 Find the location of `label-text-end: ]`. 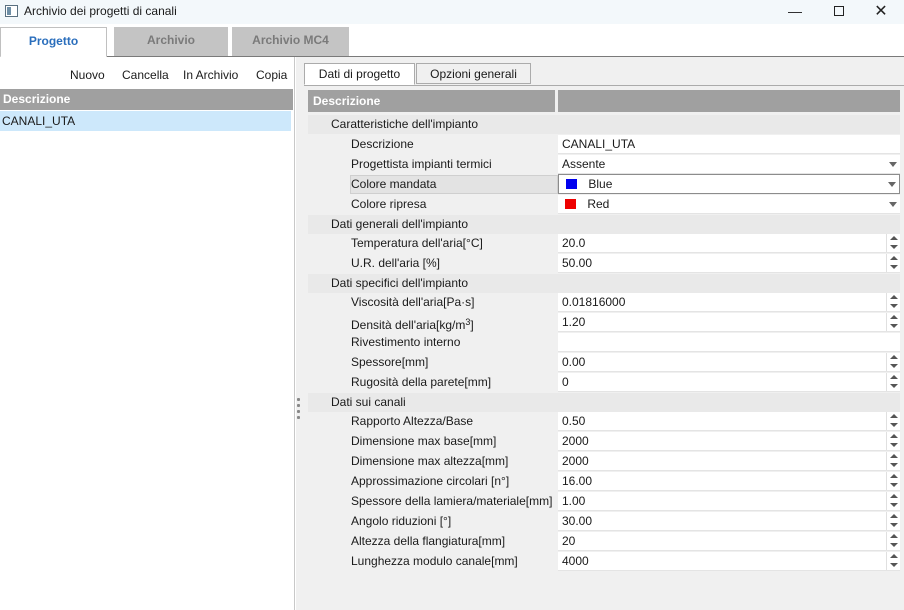

label-text-end: ] is located at coordinates (472, 325).